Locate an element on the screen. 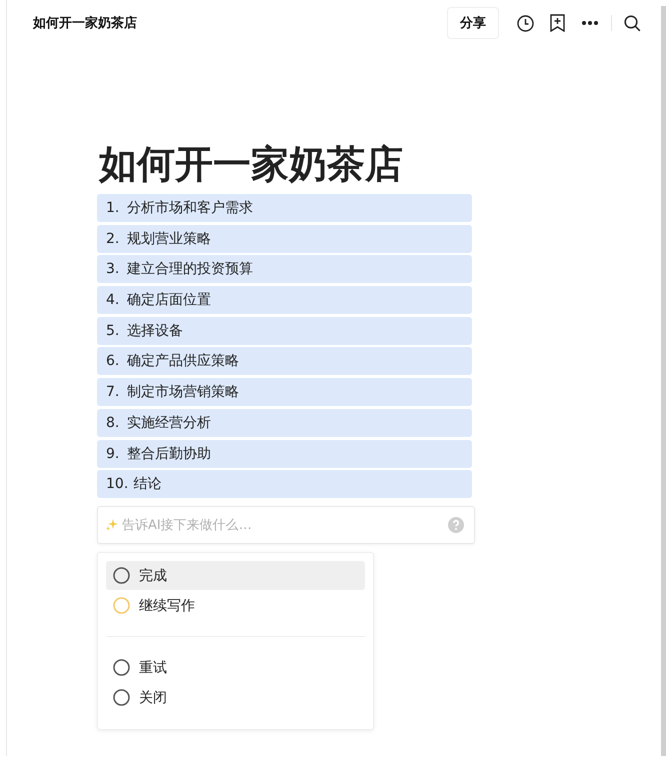 This screenshot has width=666, height=769. menu-item: 完成 is located at coordinates (235, 575).